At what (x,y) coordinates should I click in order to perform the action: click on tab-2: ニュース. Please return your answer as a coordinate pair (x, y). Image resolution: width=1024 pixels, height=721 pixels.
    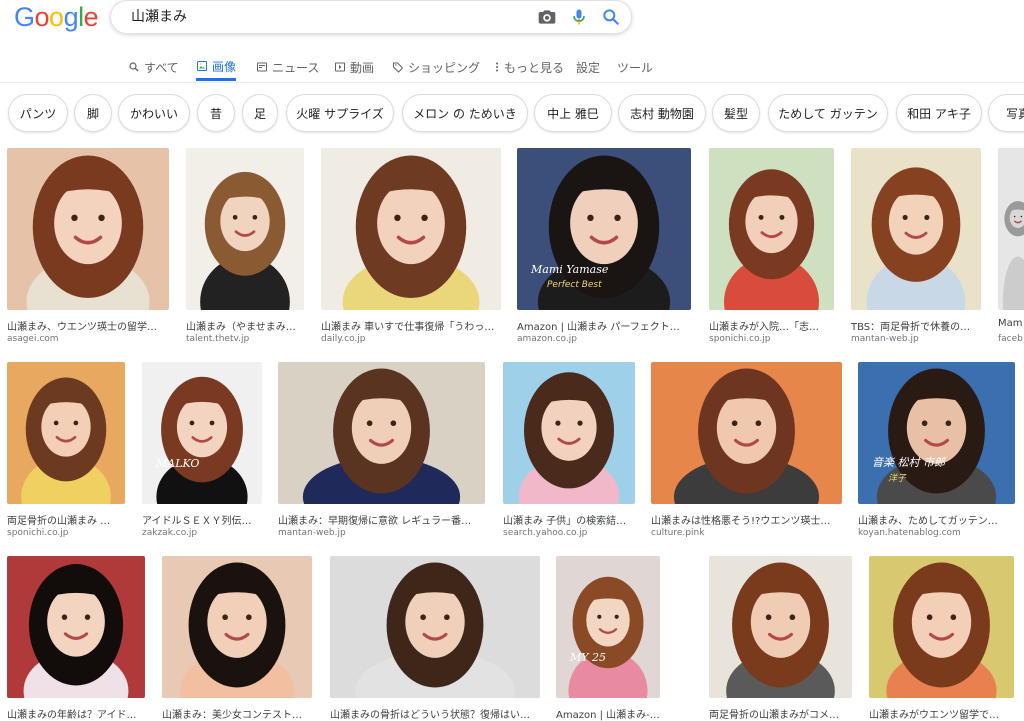
    Looking at the image, I should click on (287, 67).